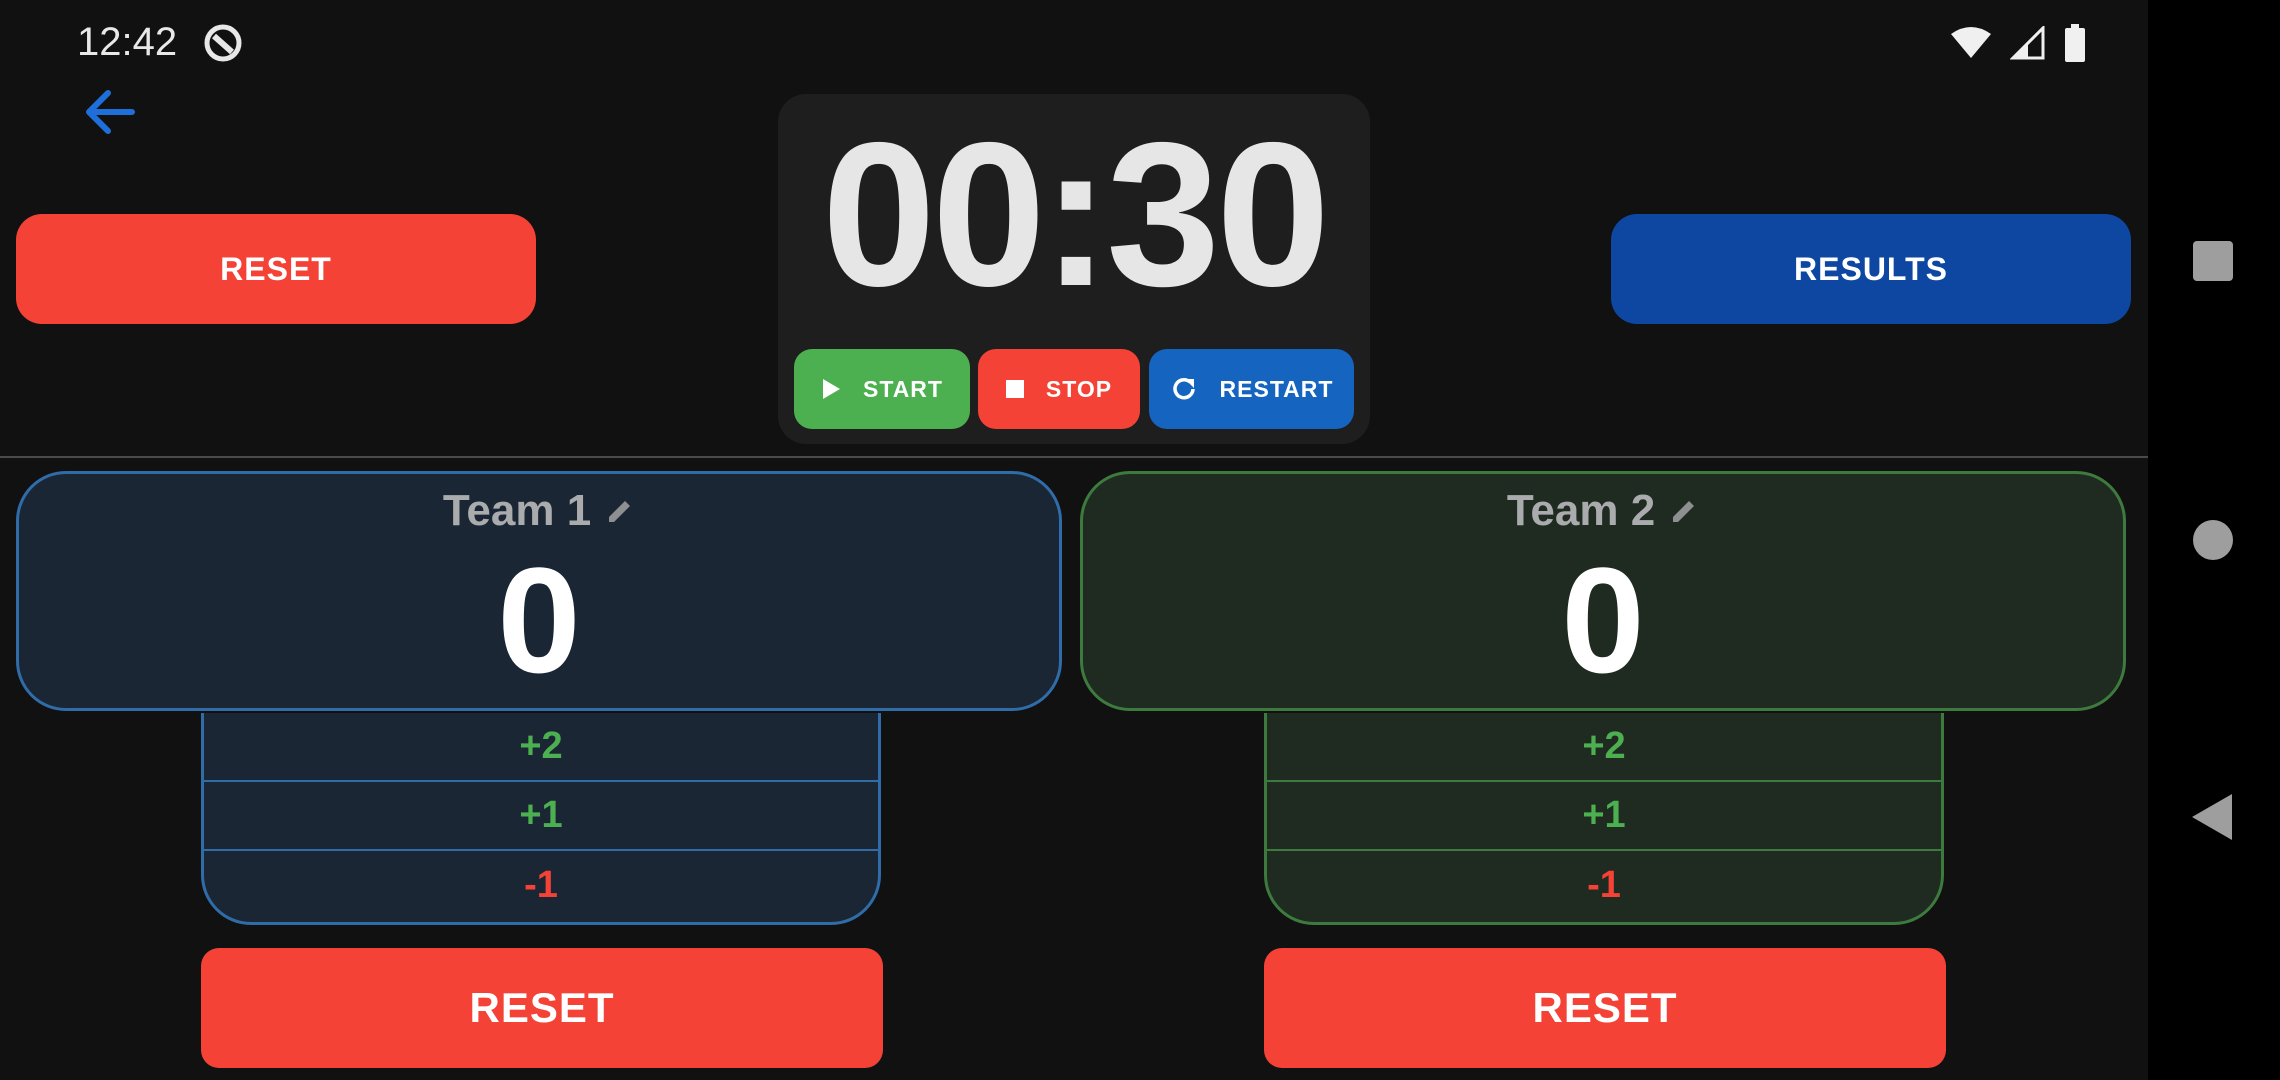 Image resolution: width=2280 pixels, height=1080 pixels. I want to click on team-1-score: 0, so click(539, 620).